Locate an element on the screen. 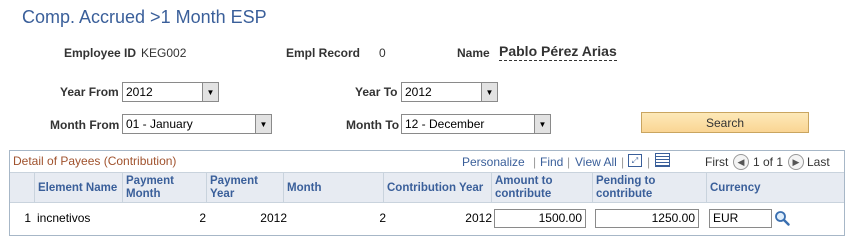 This screenshot has height=244, width=852. first-label: First is located at coordinates (717, 162).